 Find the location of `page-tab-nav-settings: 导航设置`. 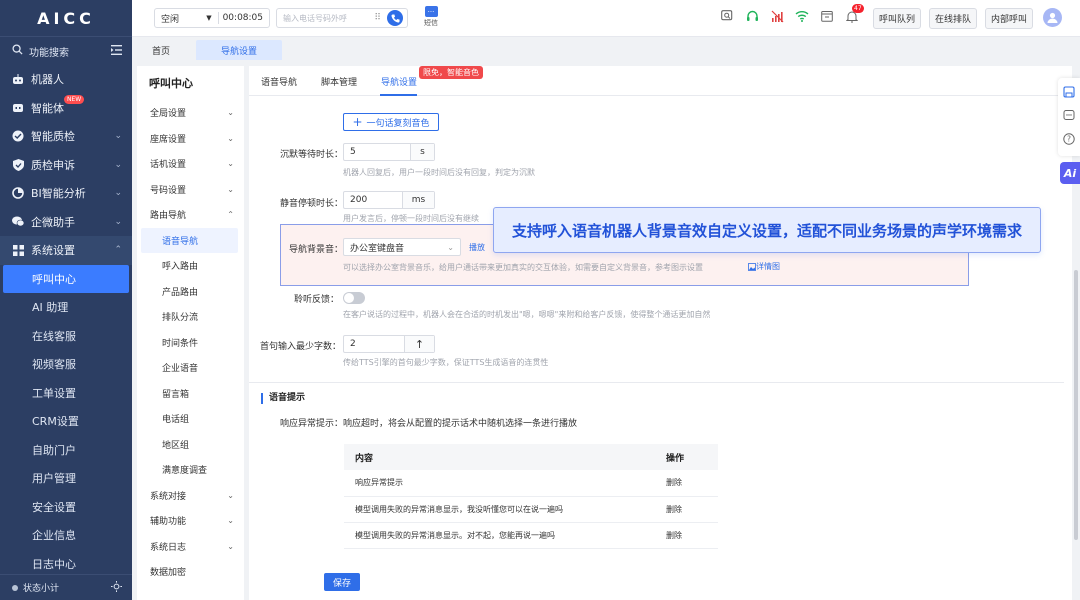

page-tab-nav-settings: 导航设置 is located at coordinates (239, 50).